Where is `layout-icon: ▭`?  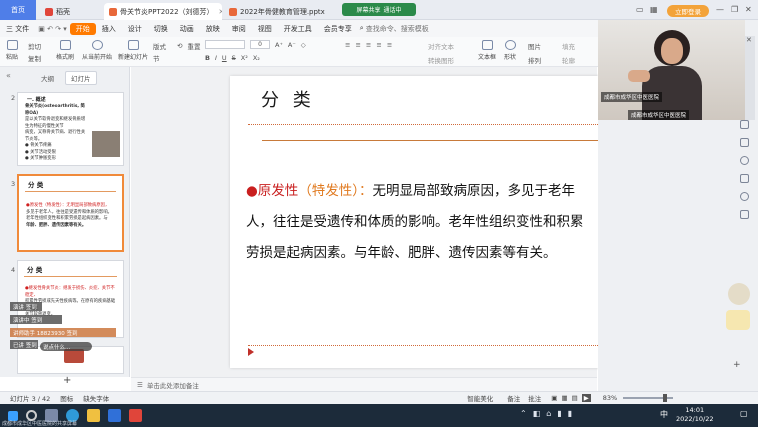 layout-icon: ▭ is located at coordinates (640, 9).